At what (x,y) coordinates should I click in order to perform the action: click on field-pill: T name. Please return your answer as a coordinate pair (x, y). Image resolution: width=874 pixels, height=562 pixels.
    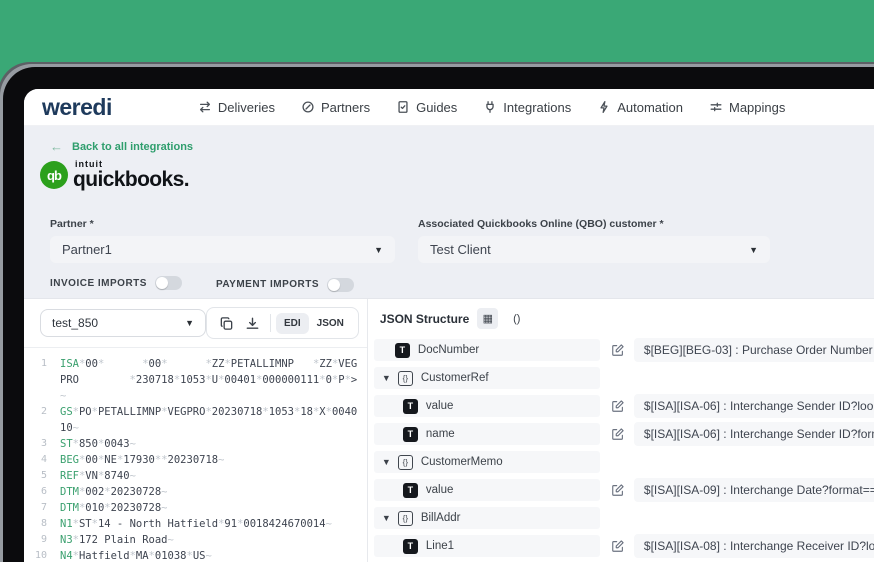
    Looking at the image, I should click on (486, 434).